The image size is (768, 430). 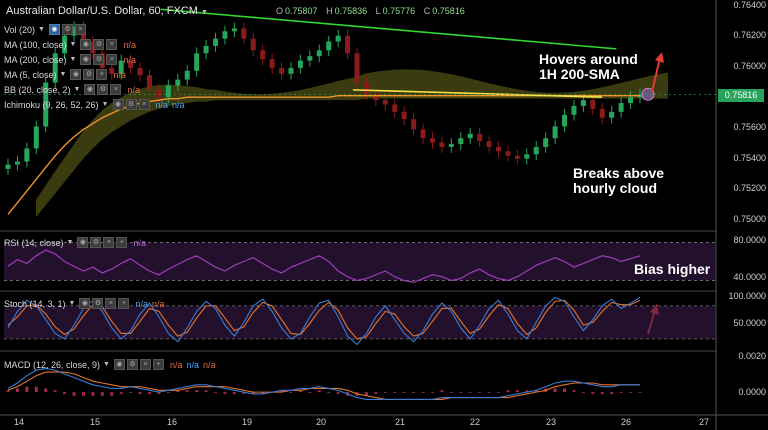 What do you see at coordinates (102, 11) in the screenshot?
I see `symbol-title: Australian Dollar/U.S. Dollar, 60, FXCM` at bounding box center [102, 11].